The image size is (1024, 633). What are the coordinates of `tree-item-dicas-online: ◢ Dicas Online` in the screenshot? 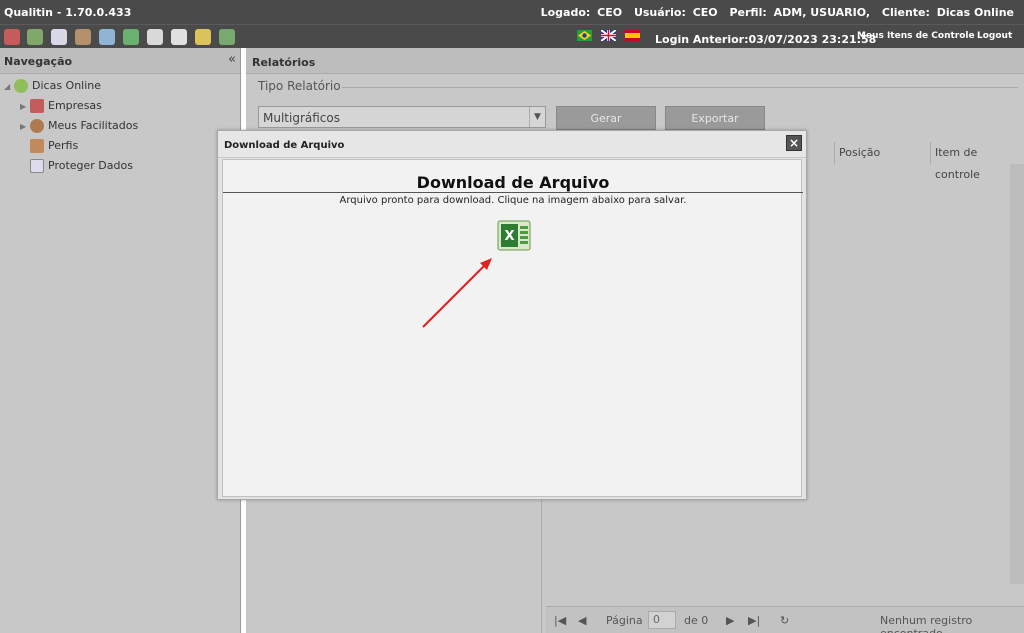 It's located at (52, 86).